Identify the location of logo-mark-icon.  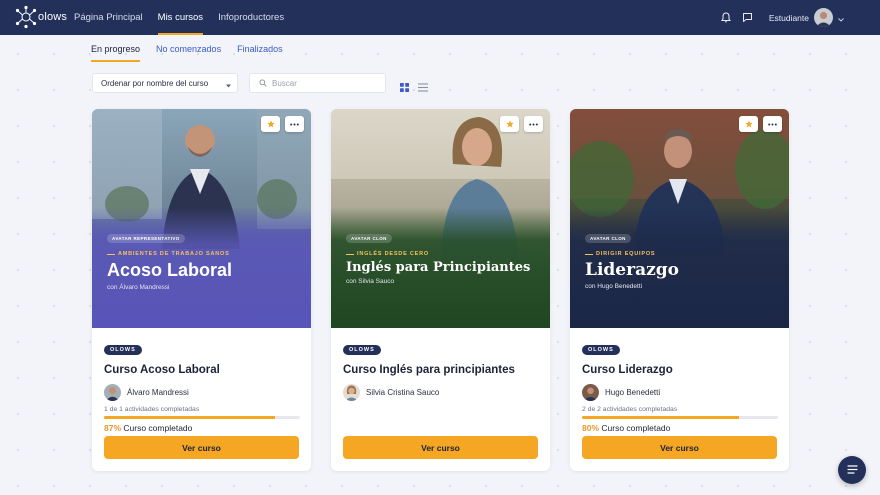
(26, 17).